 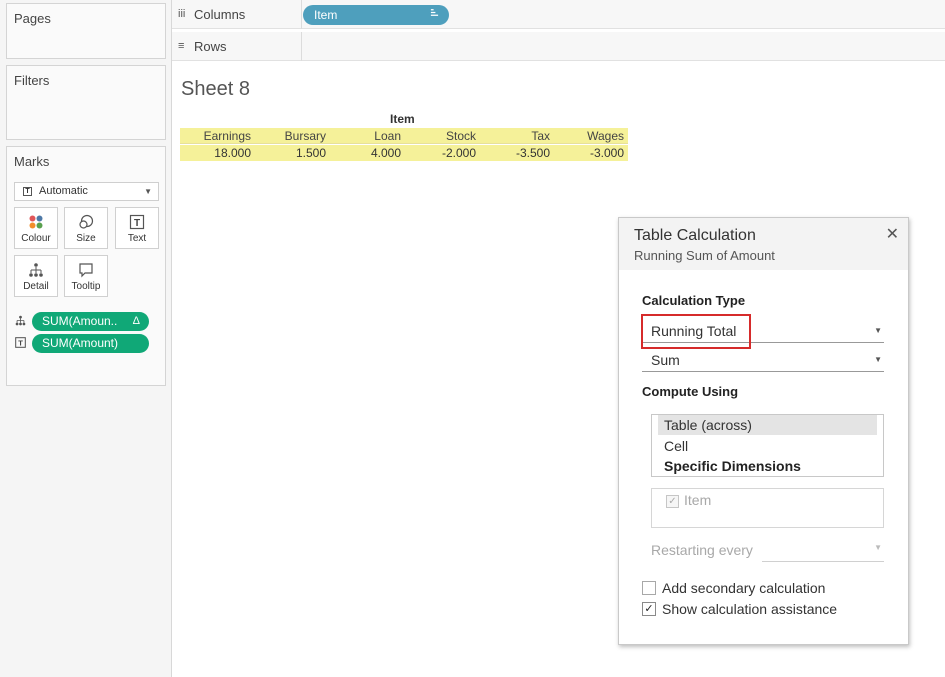 What do you see at coordinates (86, 238) in the screenshot?
I see `size-label: Size` at bounding box center [86, 238].